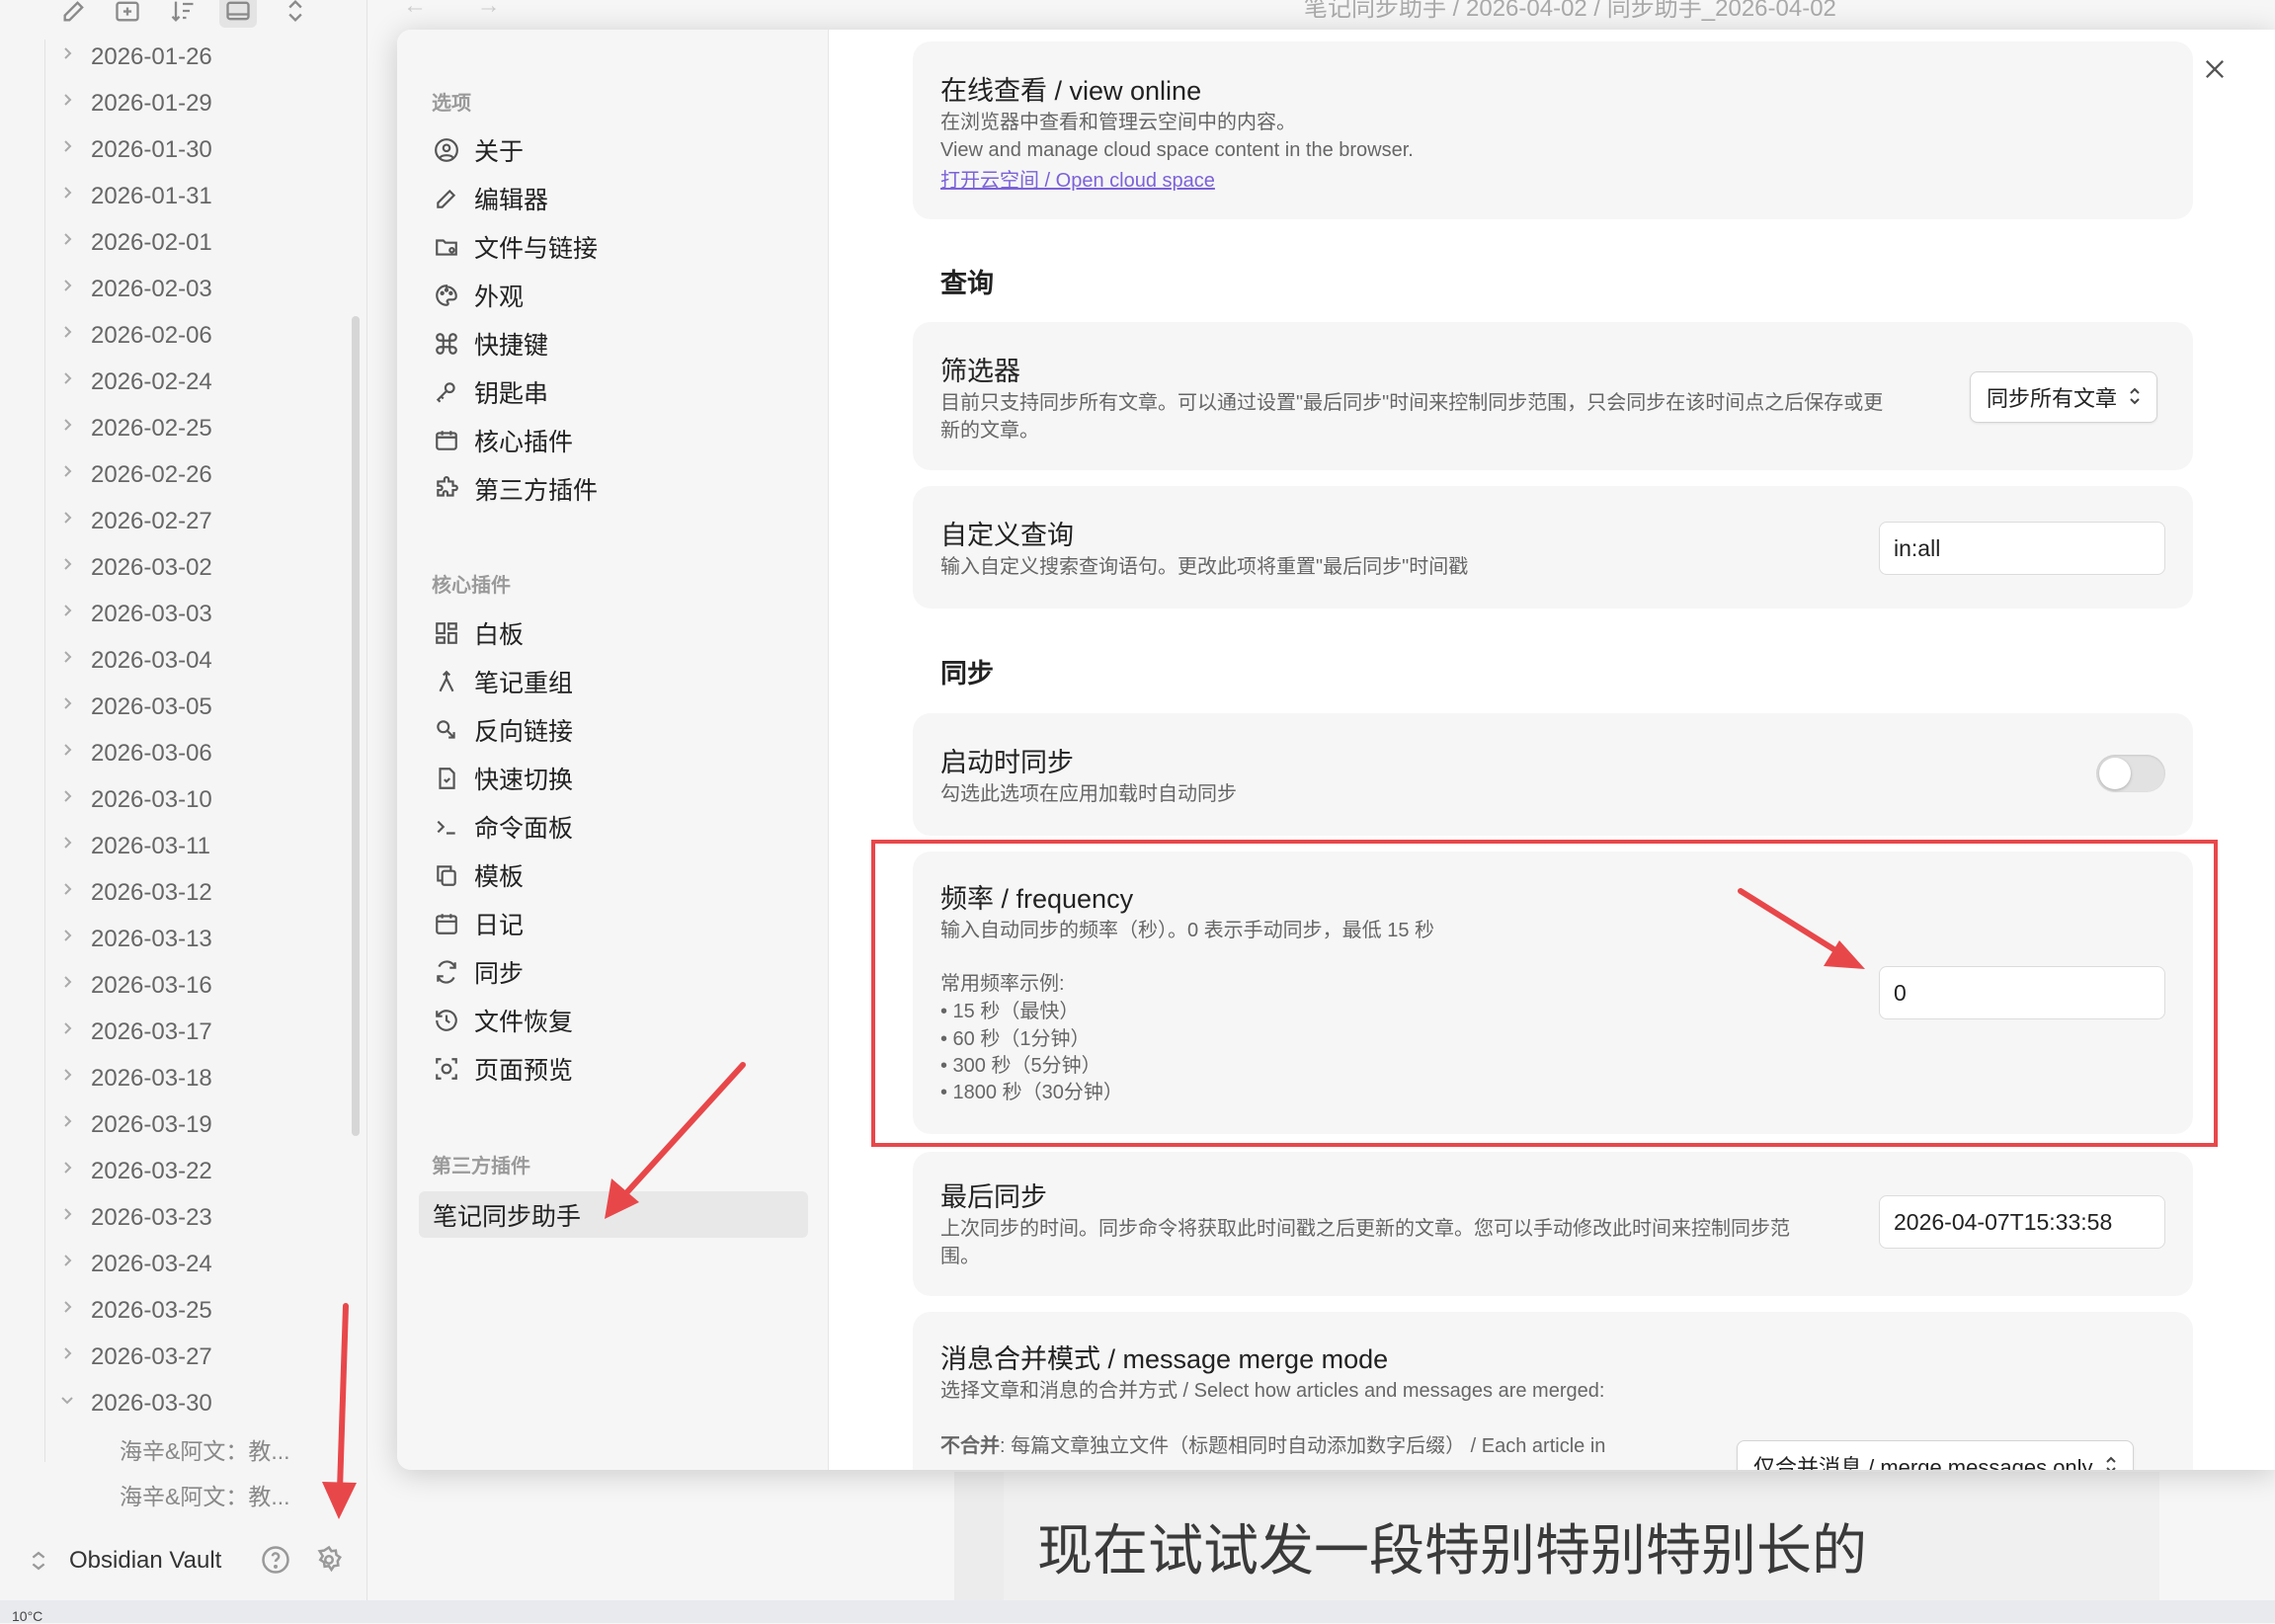 This screenshot has height=1624, width=2275. Describe the element at coordinates (2131, 774) in the screenshot. I see `sync-on-start-toggle` at that location.